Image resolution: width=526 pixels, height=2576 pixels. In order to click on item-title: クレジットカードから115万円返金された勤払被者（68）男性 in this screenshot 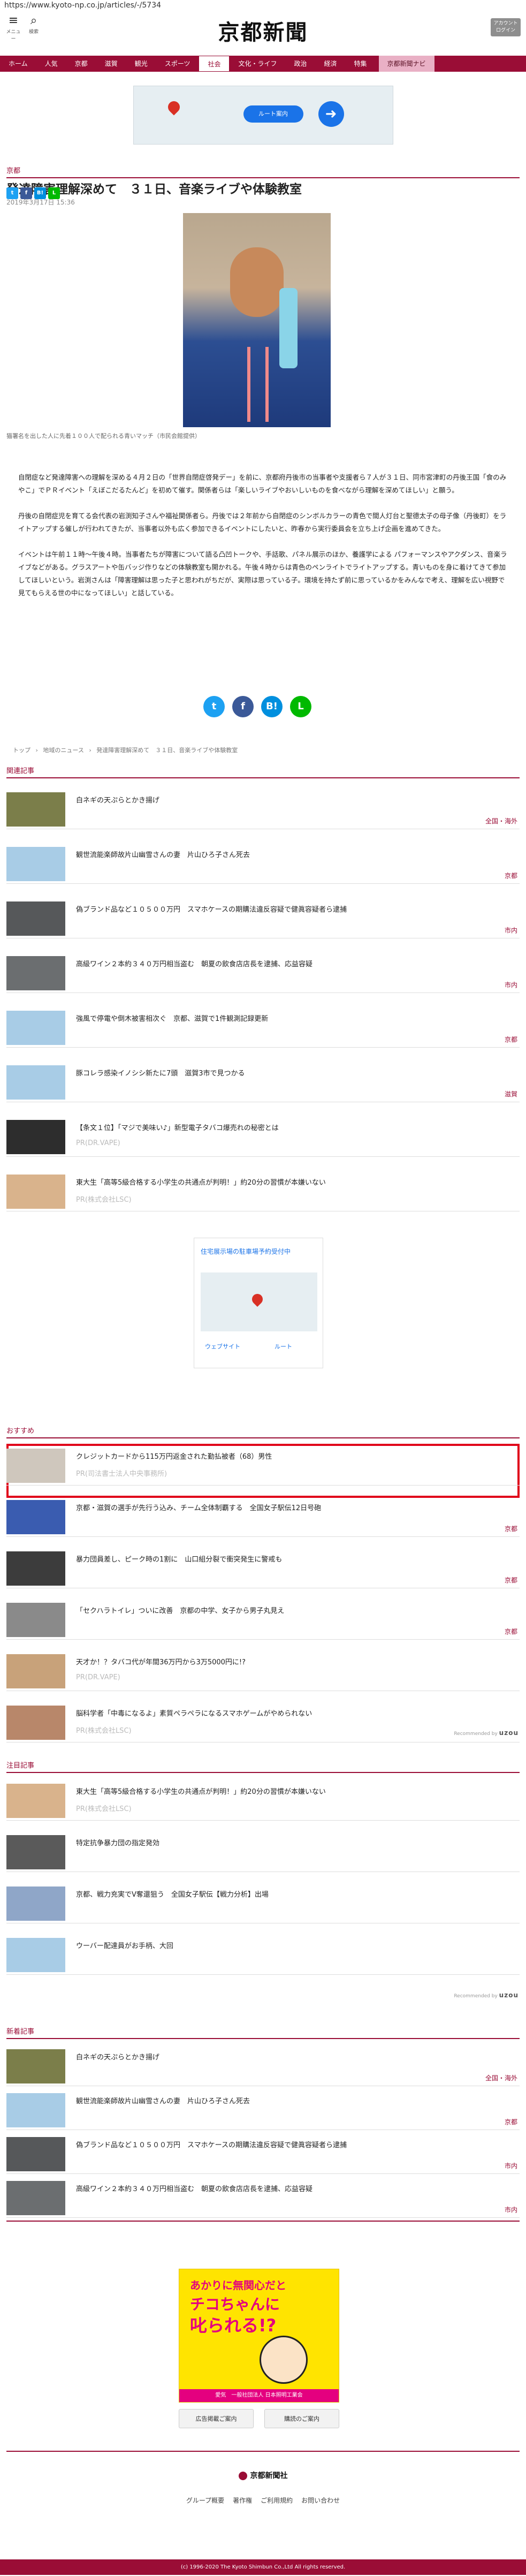, I will do `click(174, 1456)`.